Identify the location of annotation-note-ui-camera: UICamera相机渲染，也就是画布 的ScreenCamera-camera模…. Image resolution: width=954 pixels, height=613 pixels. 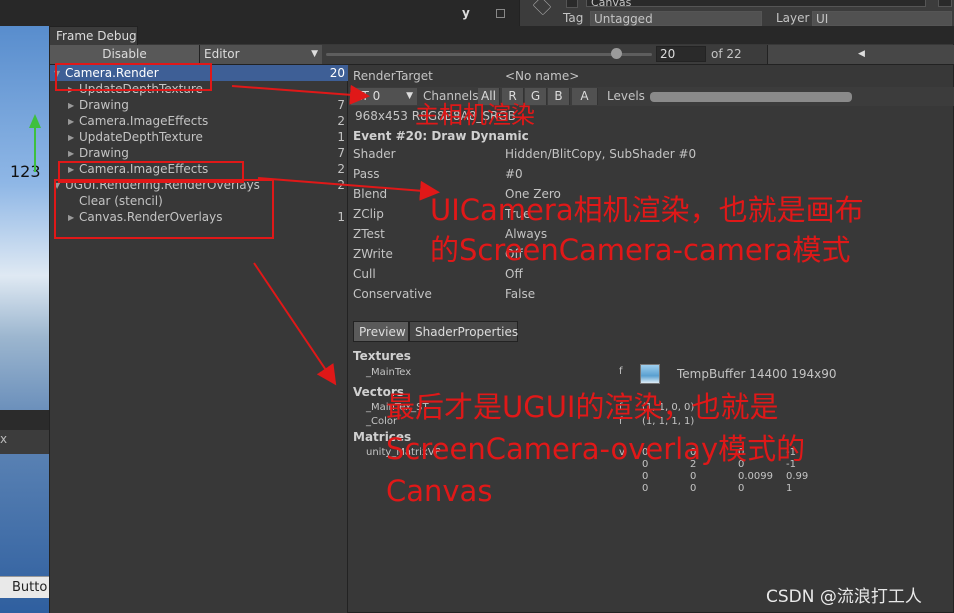
(647, 230).